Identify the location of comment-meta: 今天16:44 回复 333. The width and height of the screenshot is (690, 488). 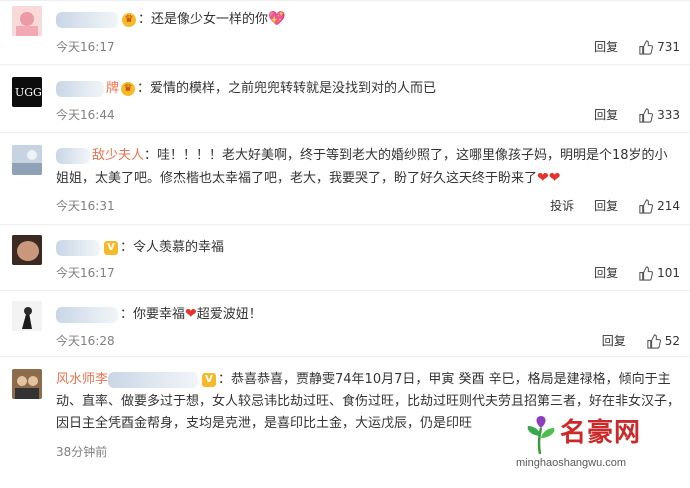
(368, 115).